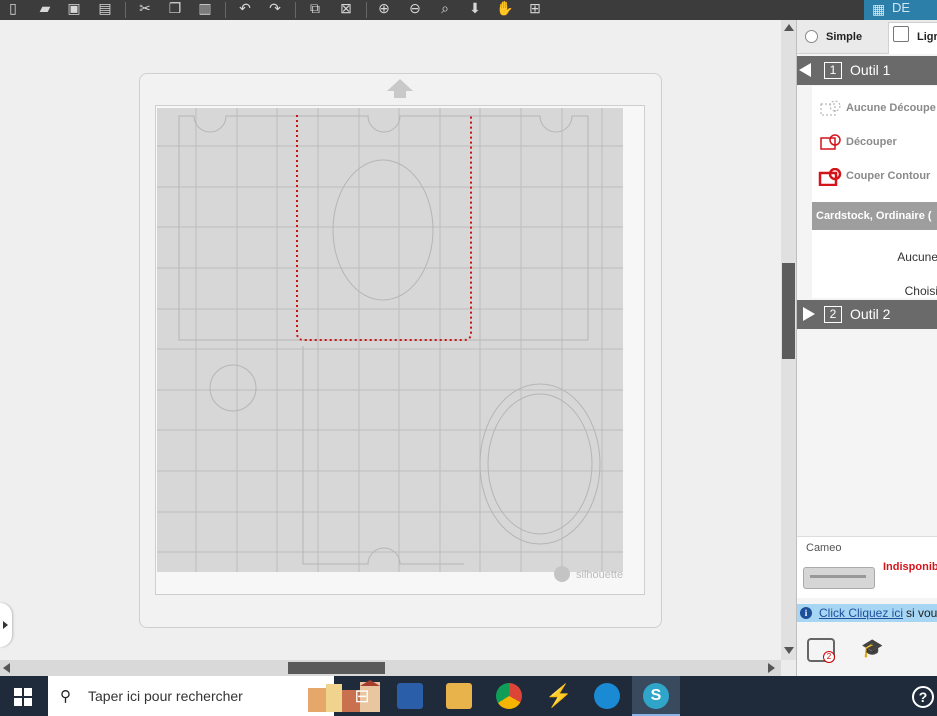 The image size is (937, 716). I want to click on design-tab-label: DE, so click(901, 7).